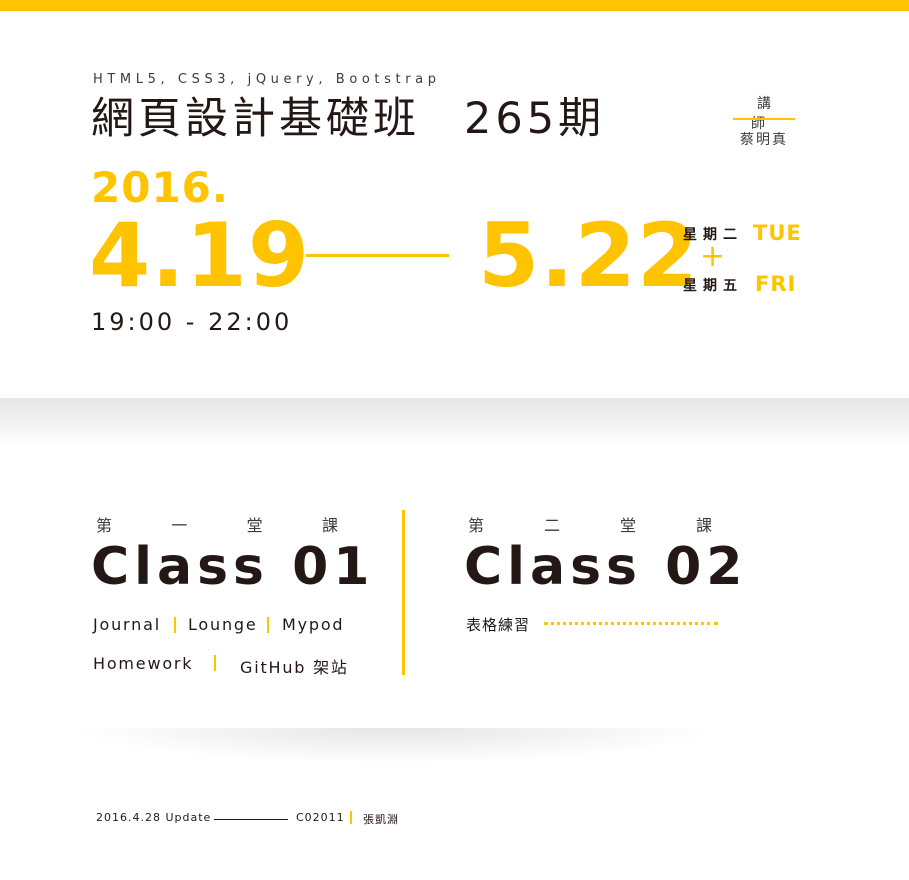 Image resolution: width=909 pixels, height=880 pixels. I want to click on class1-label-char: 堂, so click(254, 525).